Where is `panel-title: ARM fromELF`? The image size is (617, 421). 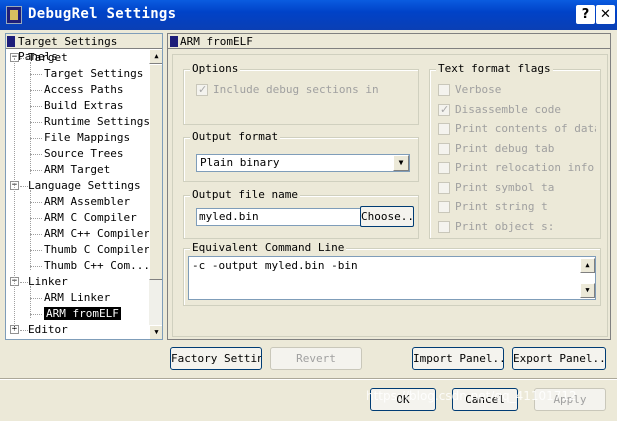
panel-title: ARM fromELF is located at coordinates (216, 41).